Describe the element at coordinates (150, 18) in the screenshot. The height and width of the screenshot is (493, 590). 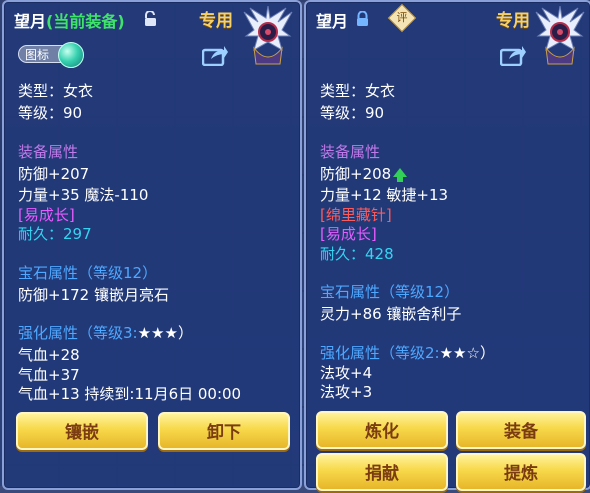
I see `unlock-icon` at that location.